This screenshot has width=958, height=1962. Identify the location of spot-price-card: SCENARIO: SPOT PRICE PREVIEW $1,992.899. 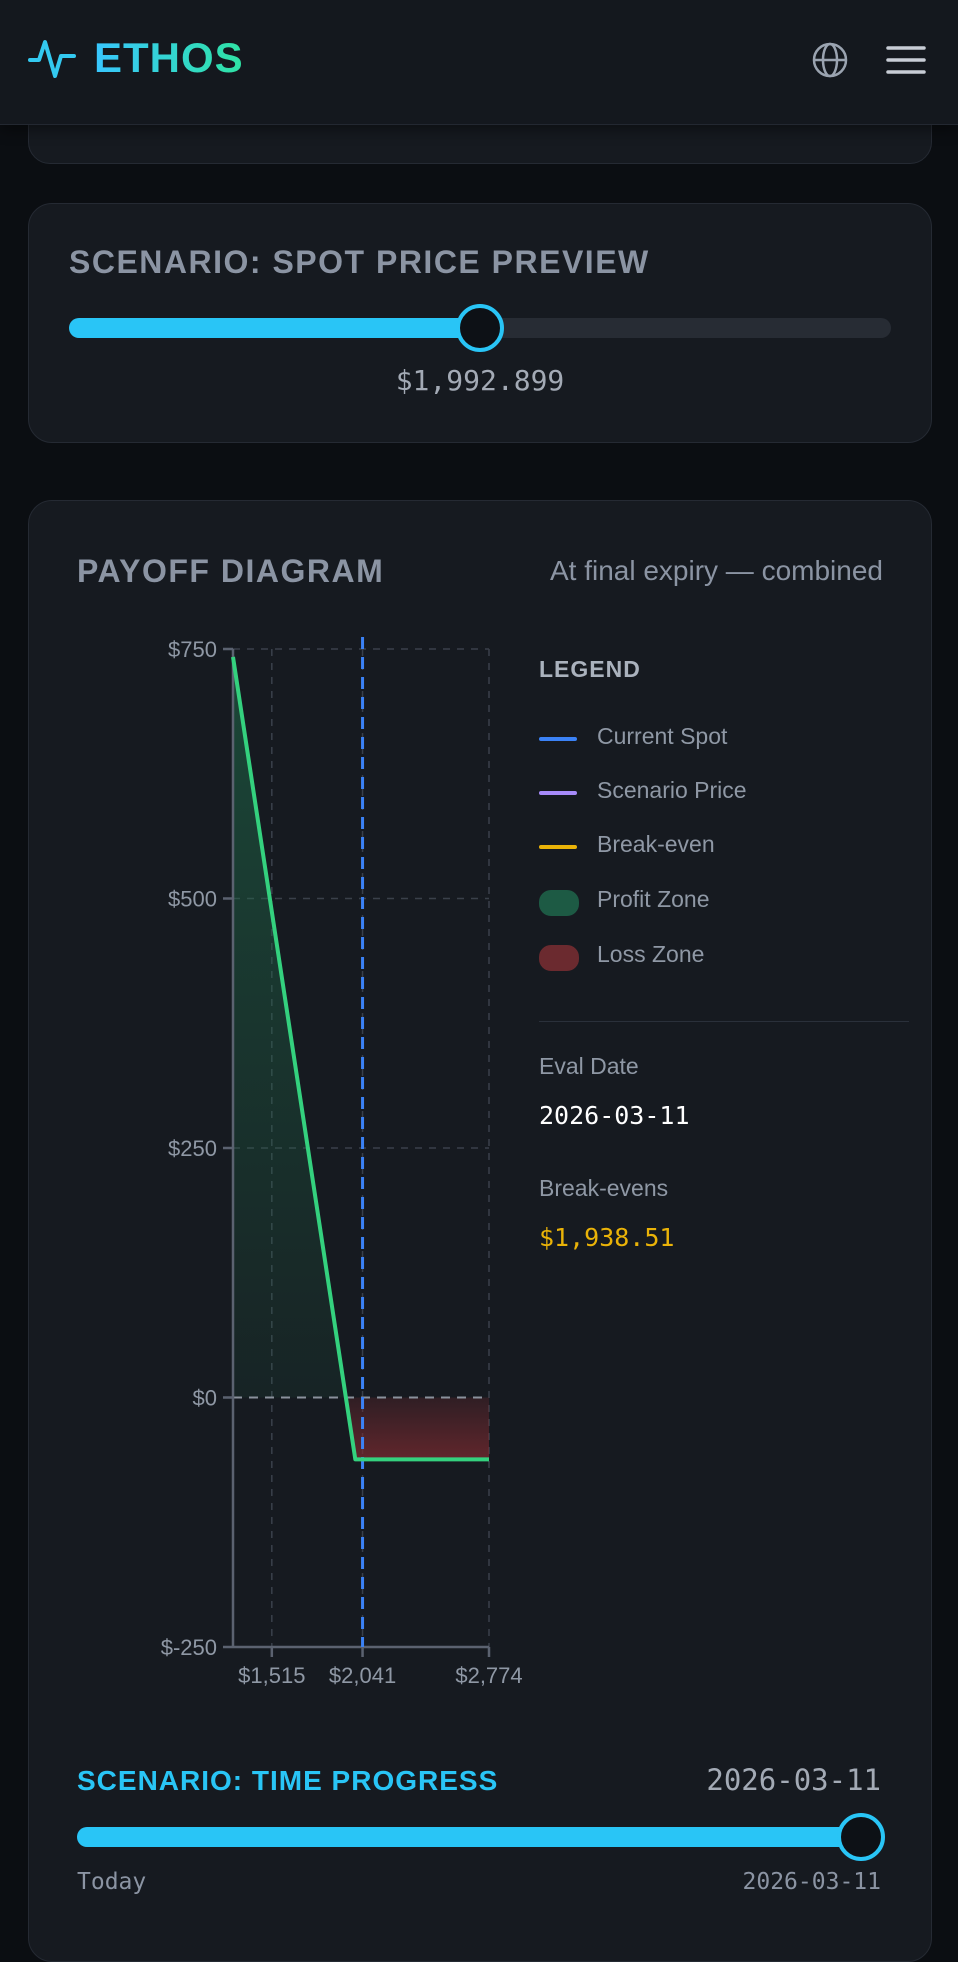
(480, 323).